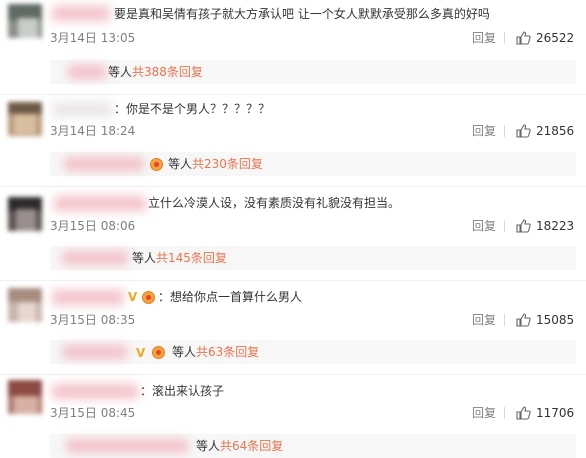 The image size is (586, 458). Describe the element at coordinates (555, 131) in the screenshot. I see `like-count: 21856` at that location.